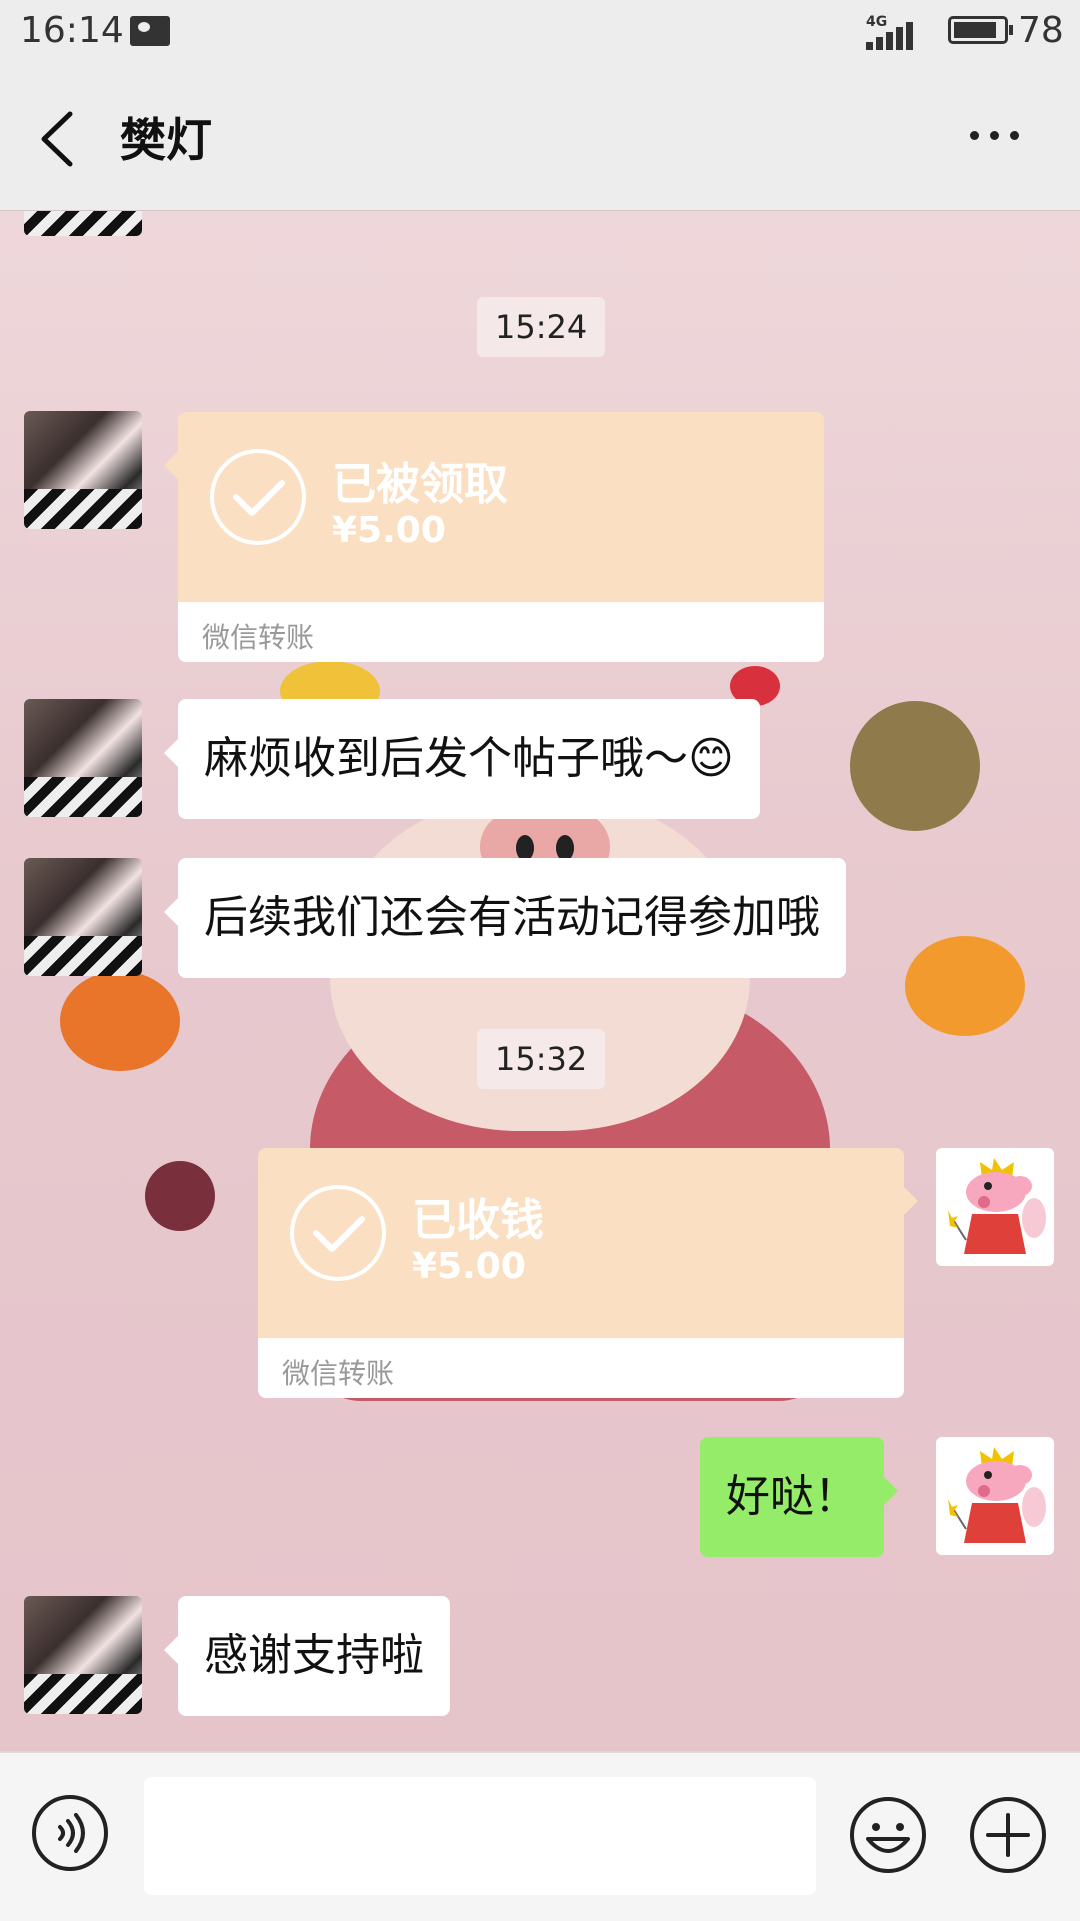 This screenshot has width=1080, height=1921. Describe the element at coordinates (581, 1243) in the screenshot. I see `transfer-card-top: 已收钱 ¥5.00` at that location.